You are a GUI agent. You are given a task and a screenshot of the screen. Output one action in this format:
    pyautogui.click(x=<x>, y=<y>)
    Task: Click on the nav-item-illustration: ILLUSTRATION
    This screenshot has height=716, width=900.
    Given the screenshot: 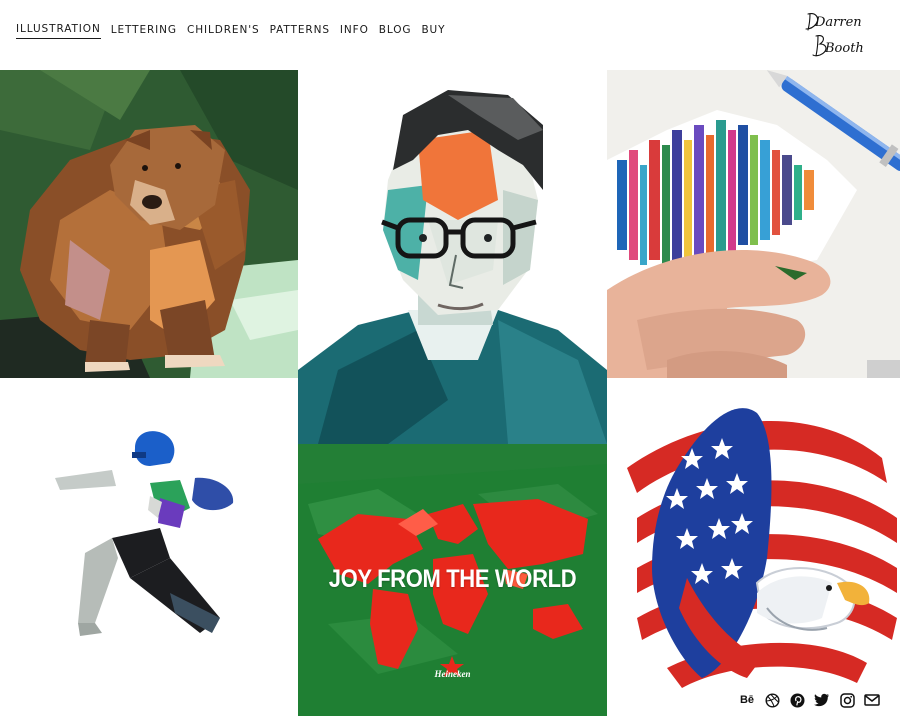 What is the action you would take?
    pyautogui.click(x=58, y=31)
    